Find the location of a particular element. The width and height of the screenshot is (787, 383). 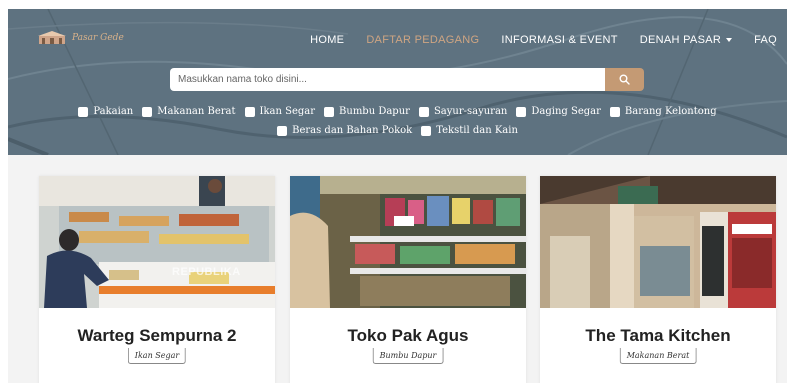

filter-daging-segar: Daging Segar is located at coordinates (558, 111).